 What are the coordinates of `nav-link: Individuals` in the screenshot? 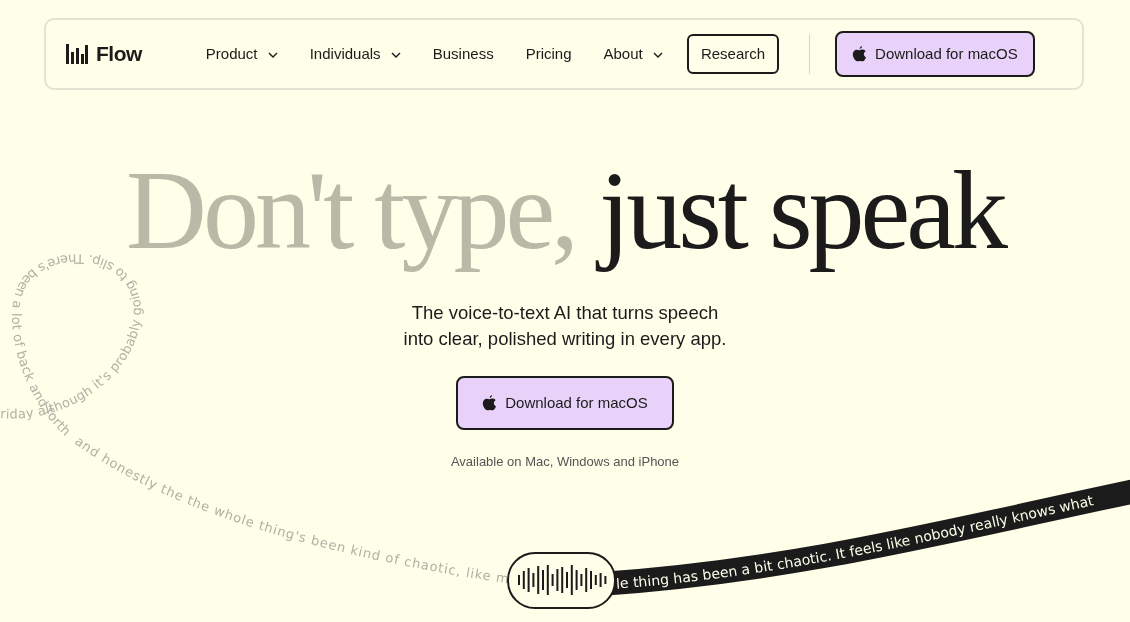 It's located at (355, 54).